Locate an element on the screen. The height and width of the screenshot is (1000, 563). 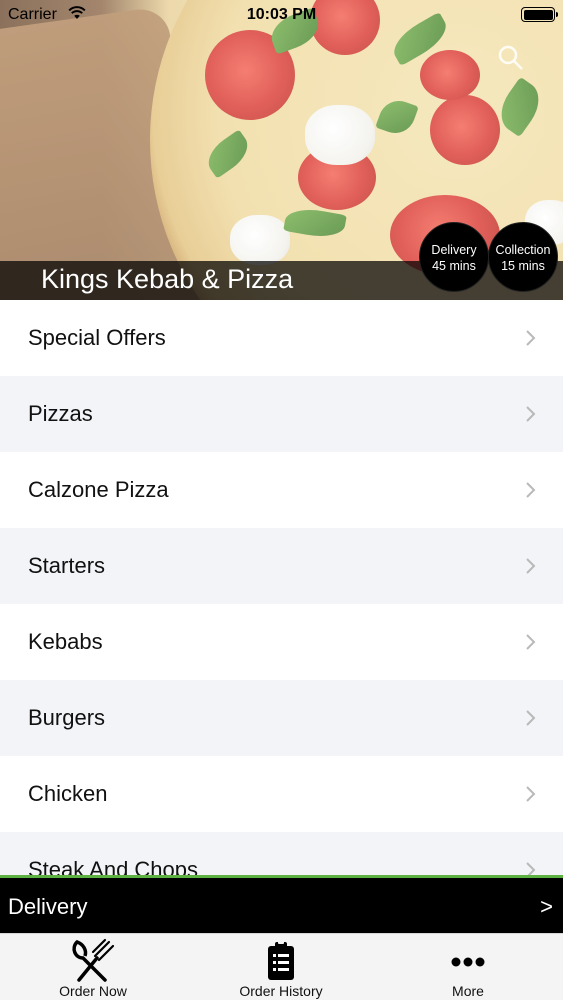
collection-time-badge: Collection 15 mins is located at coordinates (523, 257).